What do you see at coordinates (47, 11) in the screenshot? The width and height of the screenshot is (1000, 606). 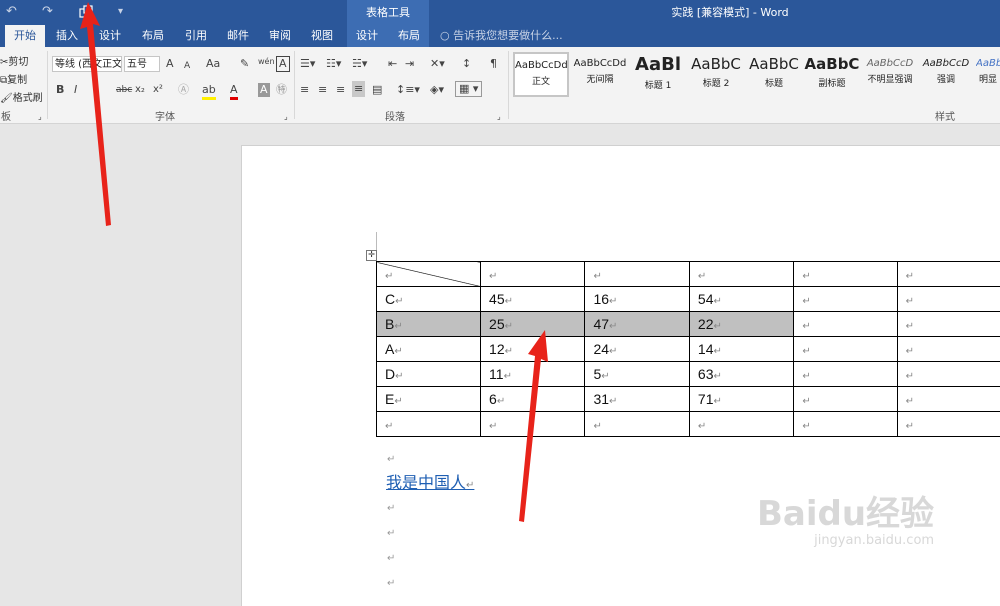 I see `redo-icon: ↷` at bounding box center [47, 11].